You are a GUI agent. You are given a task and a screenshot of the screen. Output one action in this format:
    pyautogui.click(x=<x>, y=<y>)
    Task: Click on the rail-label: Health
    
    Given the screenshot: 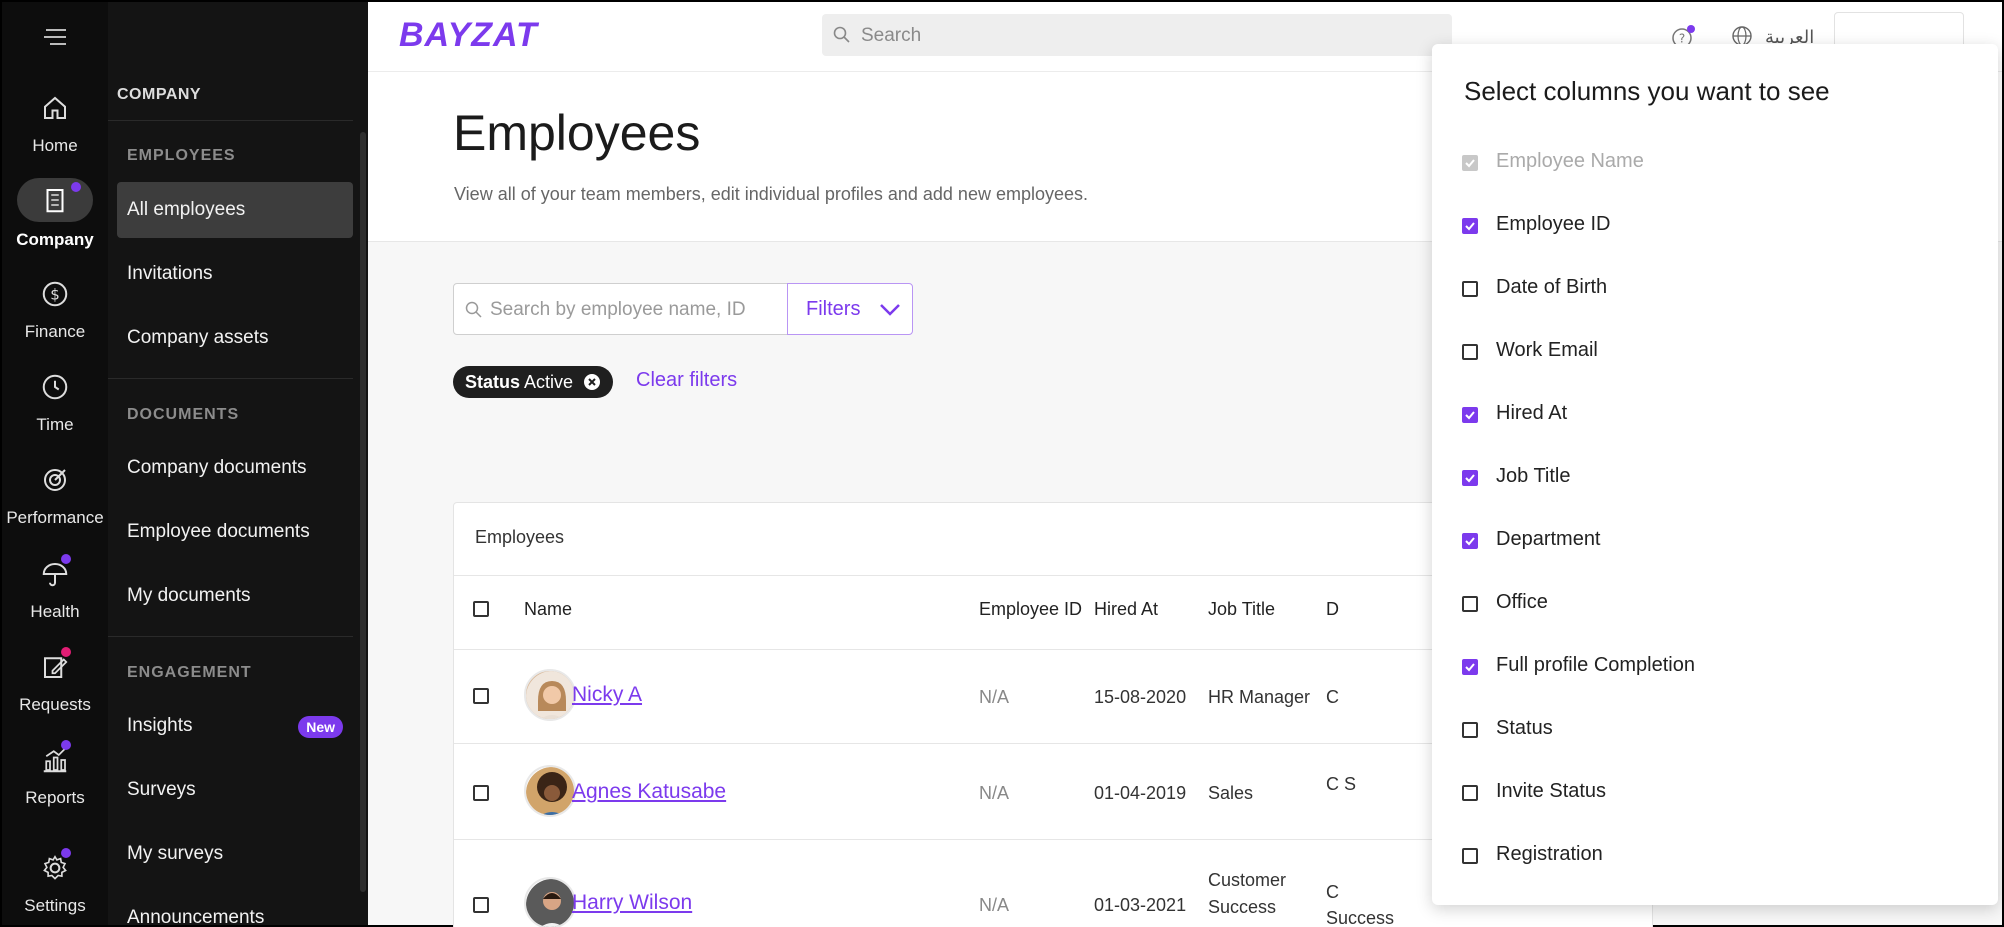 What is the action you would take?
    pyautogui.click(x=55, y=611)
    